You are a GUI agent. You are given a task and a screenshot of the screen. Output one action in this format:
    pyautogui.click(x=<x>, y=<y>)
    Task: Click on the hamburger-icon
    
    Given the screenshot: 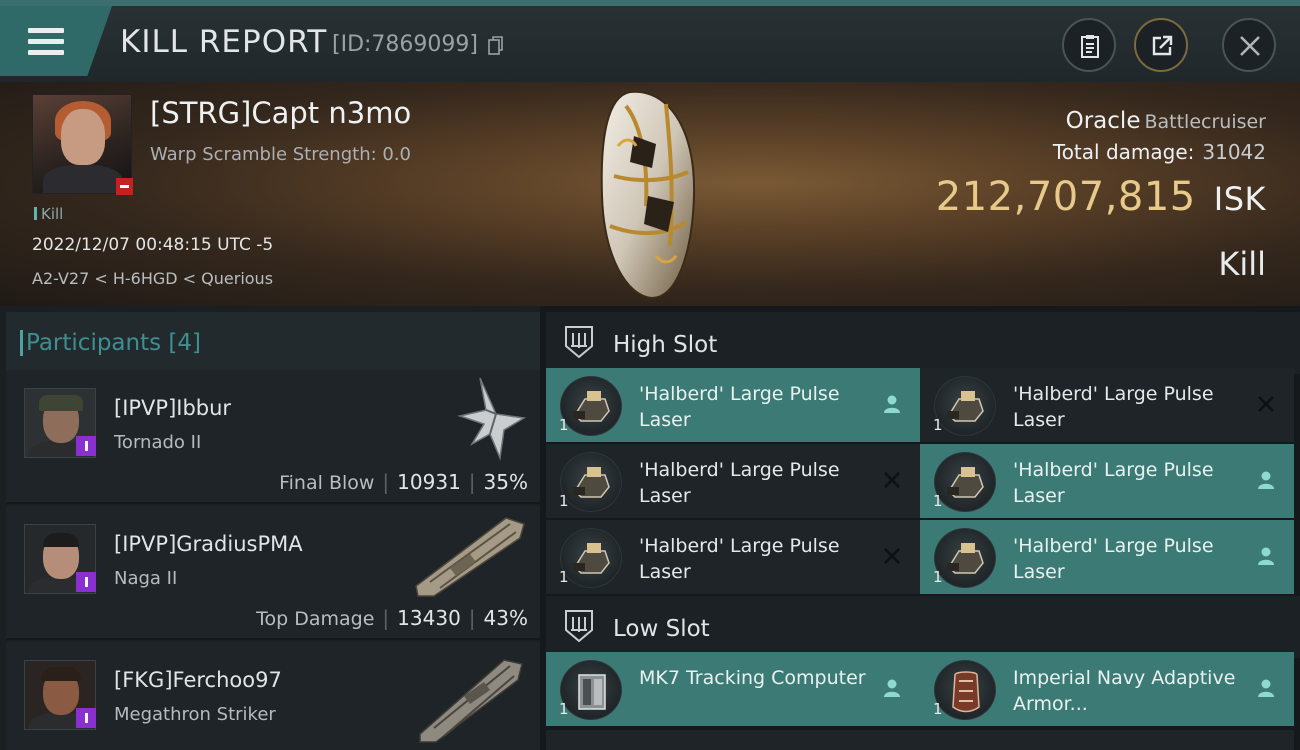 What is the action you would take?
    pyautogui.click(x=46, y=30)
    